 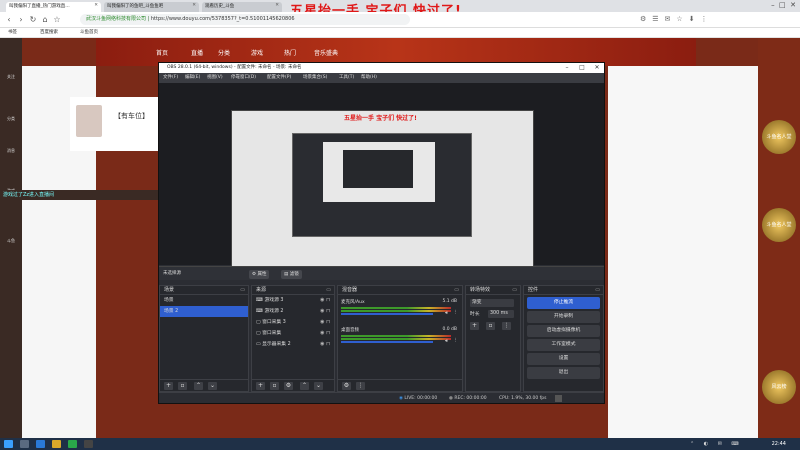 I want to click on source-item: ▭ 显示器采集 2 ◉ ⊓, so click(x=293, y=344).